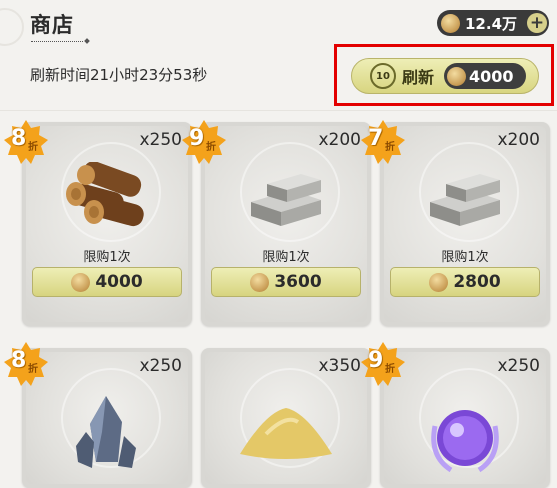  I want to click on title-underline, so click(57, 41).